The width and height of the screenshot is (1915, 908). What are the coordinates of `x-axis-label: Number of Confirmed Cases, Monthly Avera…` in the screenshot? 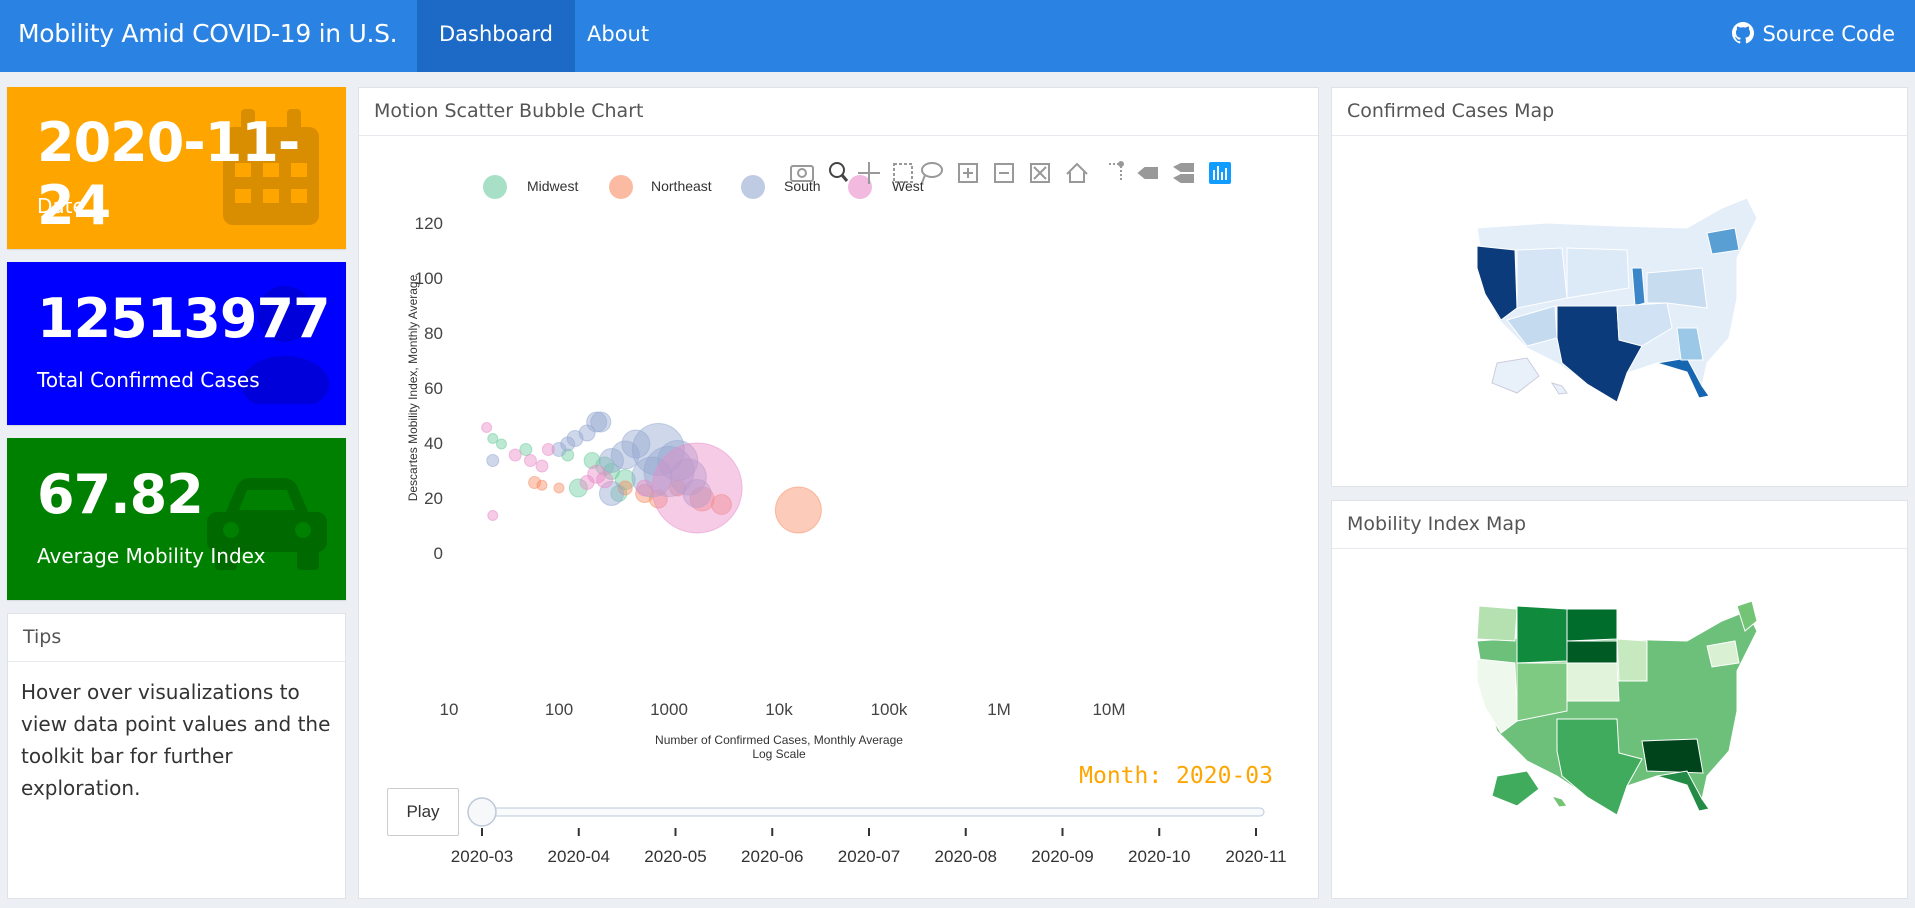 It's located at (779, 740).